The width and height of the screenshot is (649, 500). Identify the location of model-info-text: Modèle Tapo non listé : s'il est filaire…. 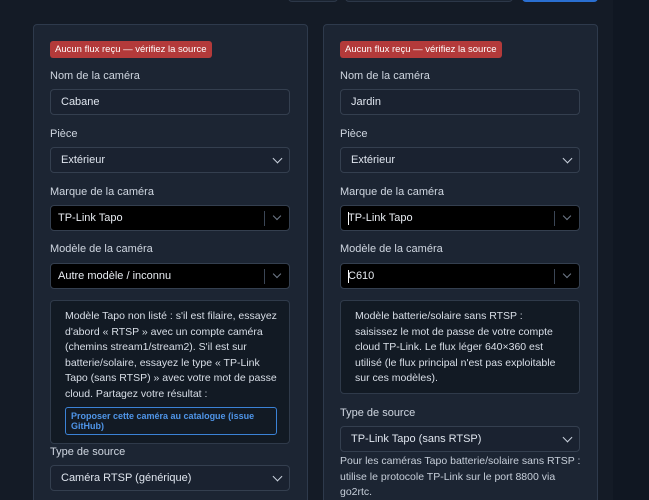
(171, 355).